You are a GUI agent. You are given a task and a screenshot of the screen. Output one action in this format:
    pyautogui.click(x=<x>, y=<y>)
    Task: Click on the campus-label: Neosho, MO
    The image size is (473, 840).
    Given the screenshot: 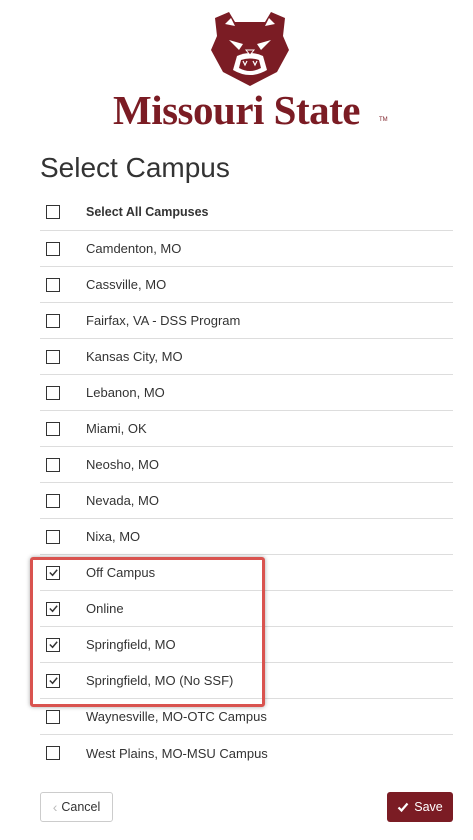 What is the action you would take?
    pyautogui.click(x=122, y=464)
    